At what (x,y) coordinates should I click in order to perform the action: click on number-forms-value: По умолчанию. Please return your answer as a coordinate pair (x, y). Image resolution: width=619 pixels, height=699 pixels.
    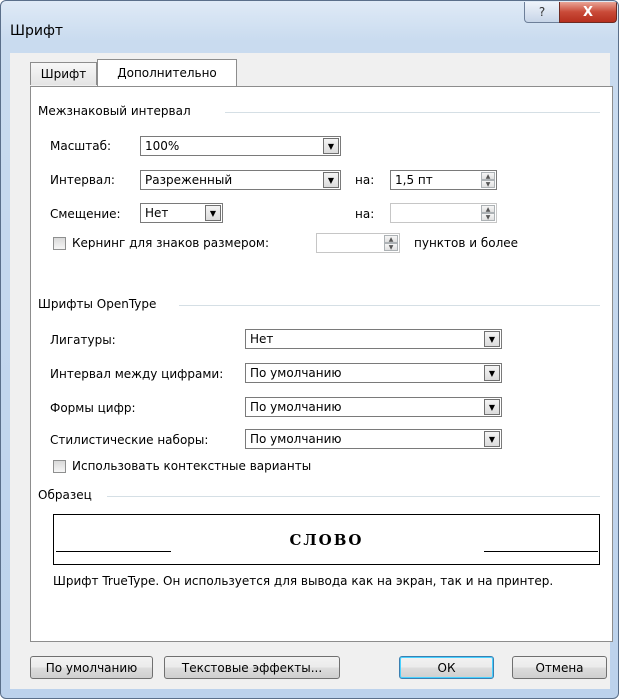
    Looking at the image, I should click on (296, 407).